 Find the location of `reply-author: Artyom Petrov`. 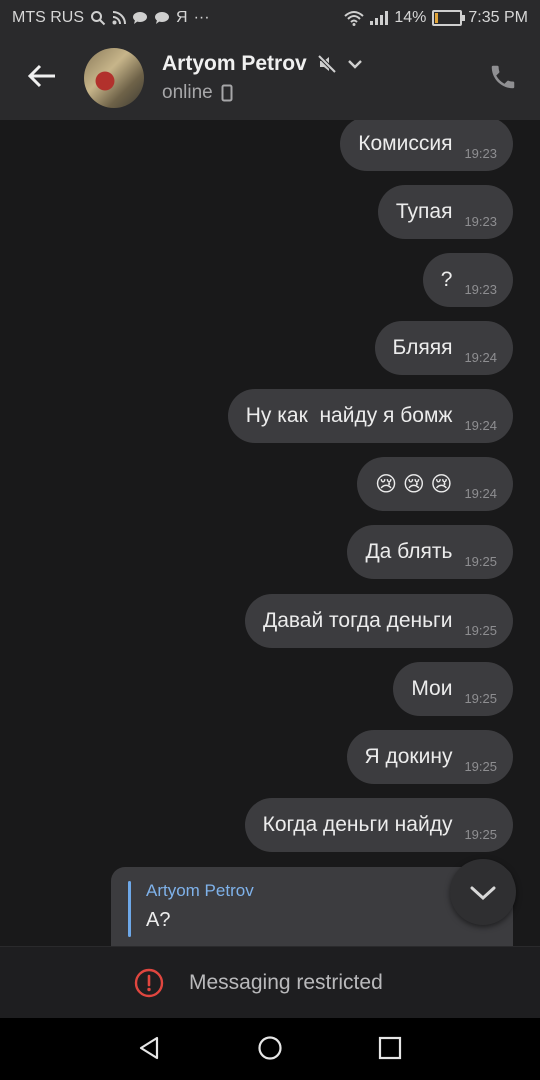

reply-author: Artyom Petrov is located at coordinates (200, 890).